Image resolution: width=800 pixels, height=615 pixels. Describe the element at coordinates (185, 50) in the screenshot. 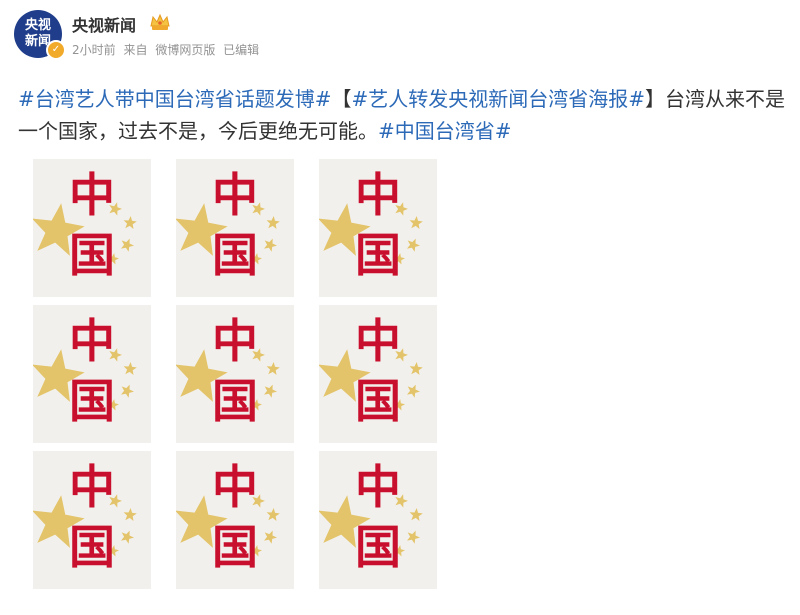

I see `post-source: 微博网页版` at that location.